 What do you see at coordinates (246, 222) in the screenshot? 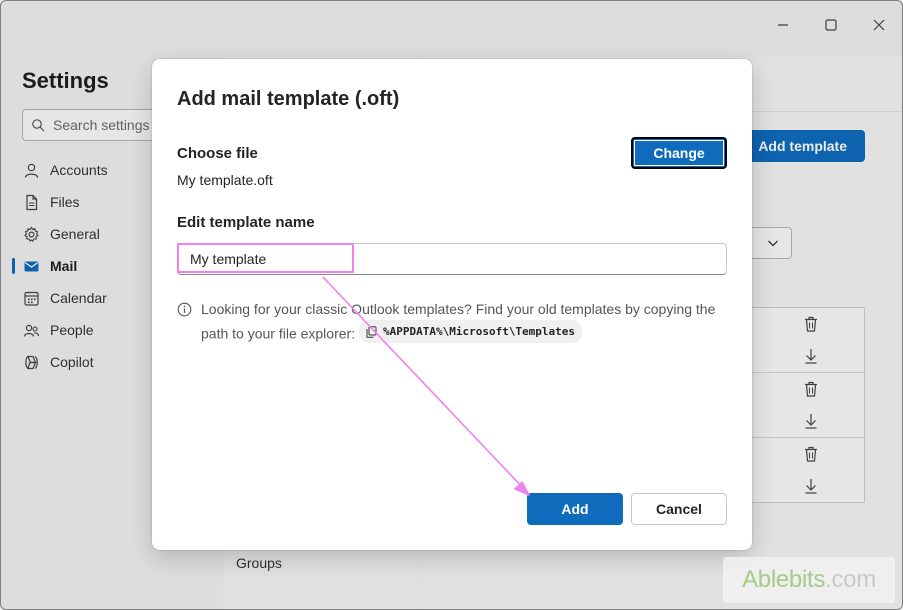
I see `edit-name-label: Edit template name` at bounding box center [246, 222].